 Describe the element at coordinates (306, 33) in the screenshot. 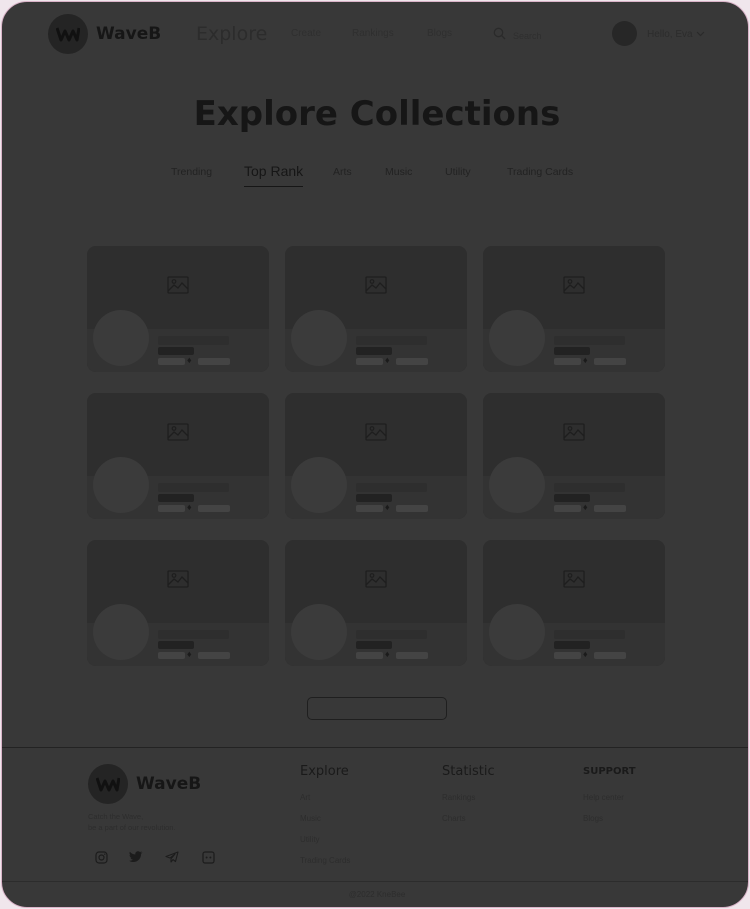

I see `nav-create: Create` at that location.